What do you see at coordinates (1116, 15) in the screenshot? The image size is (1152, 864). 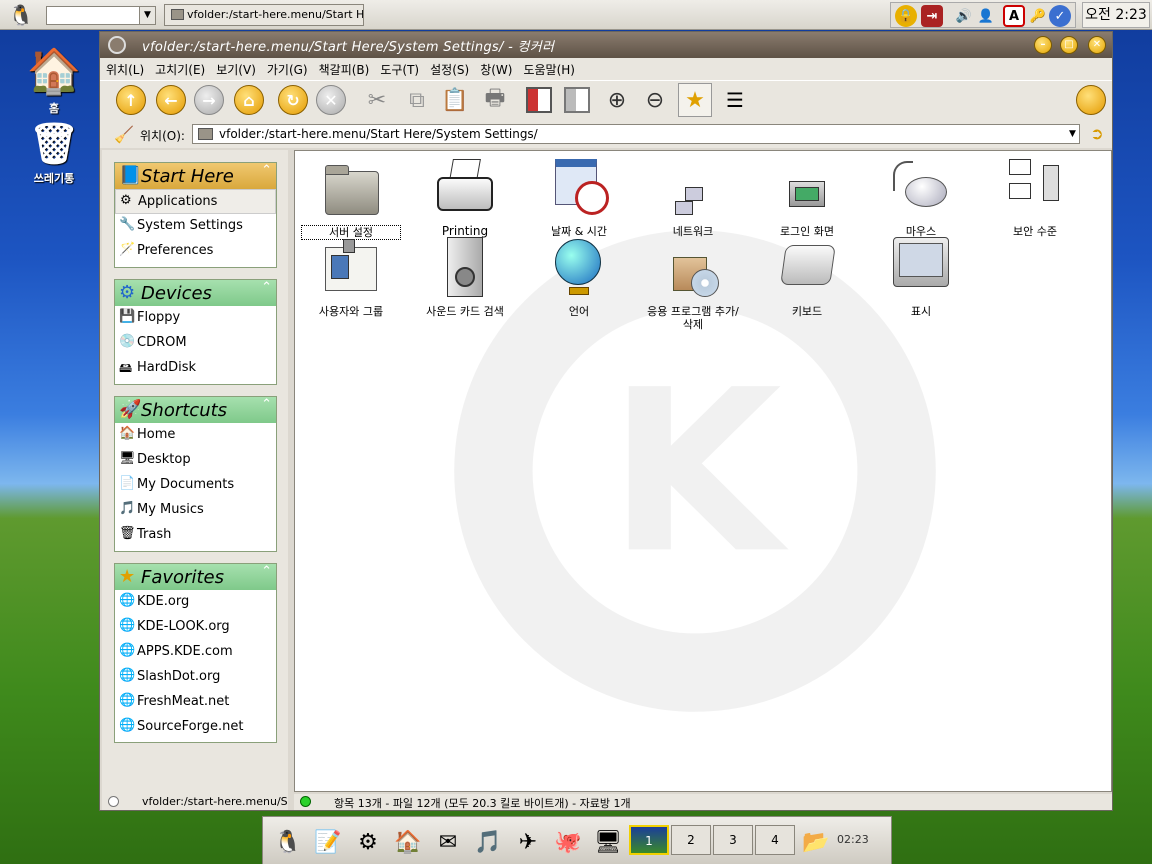 I see `clock: 오전 2:23` at bounding box center [1116, 15].